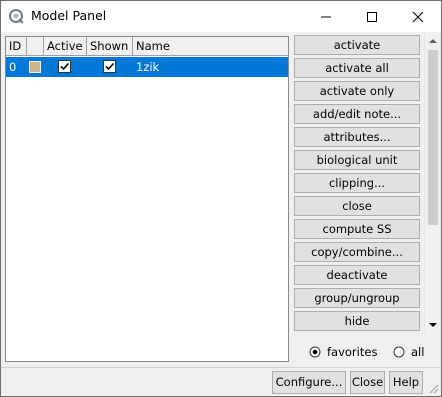 The width and height of the screenshot is (442, 397). What do you see at coordinates (315, 352) in the screenshot?
I see `radio-selected-icon` at bounding box center [315, 352].